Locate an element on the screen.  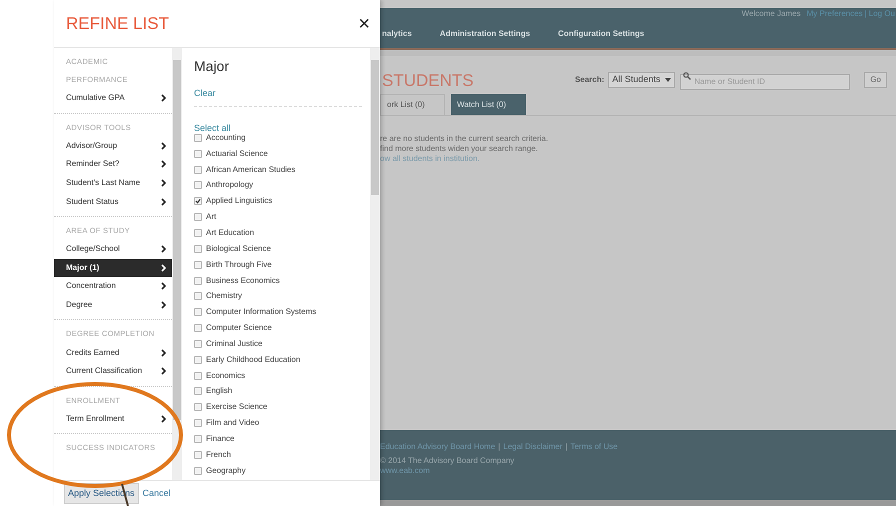
filter-title: Major is located at coordinates (212, 66).